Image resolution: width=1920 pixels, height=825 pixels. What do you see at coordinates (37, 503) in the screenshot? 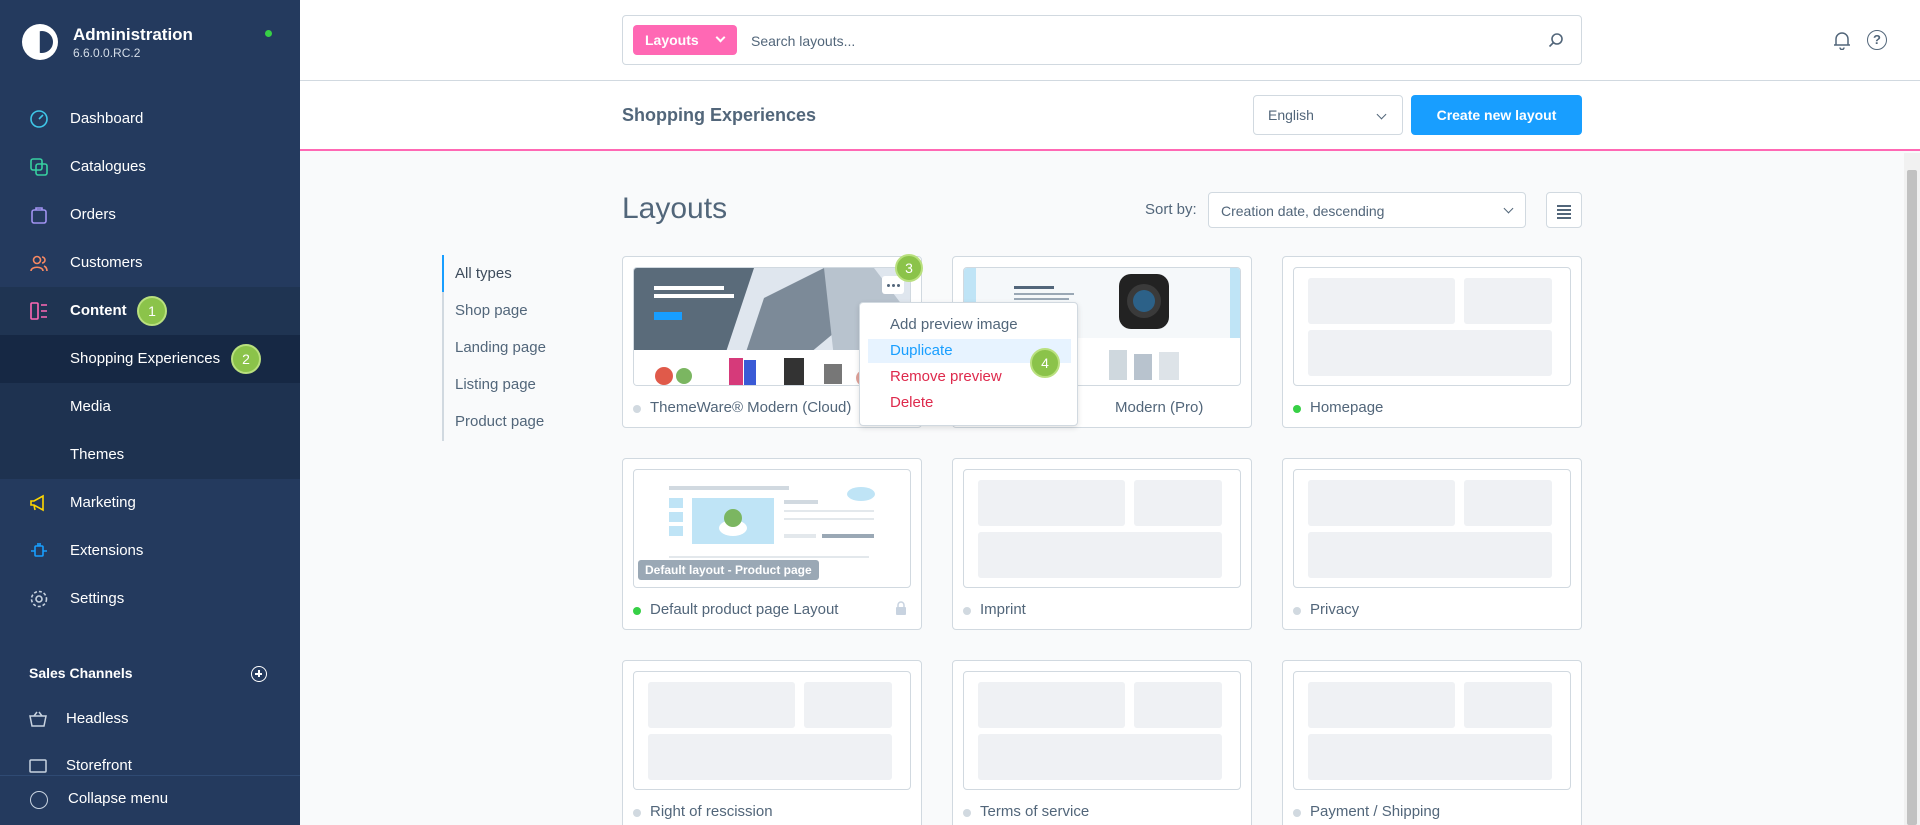
I see `megaphone-icon` at bounding box center [37, 503].